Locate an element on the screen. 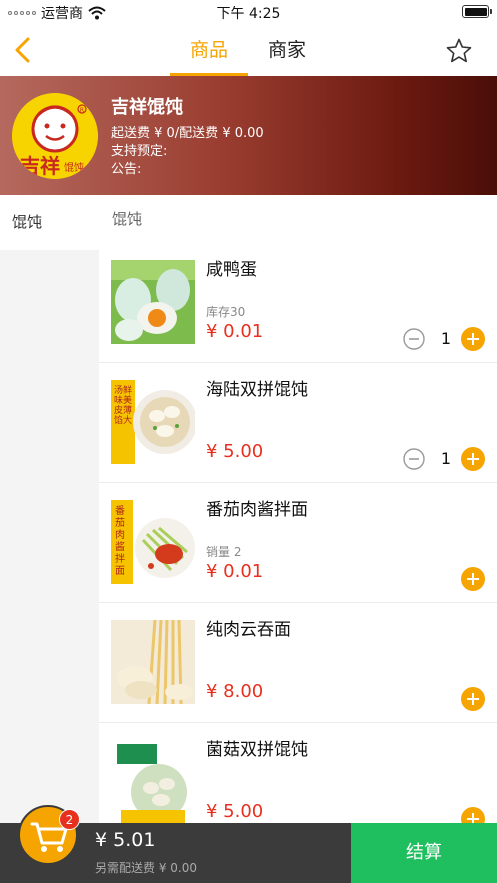  product-image-wonton-bowl: 汤鲜味美 皮薄馅大 is located at coordinates (153, 422).